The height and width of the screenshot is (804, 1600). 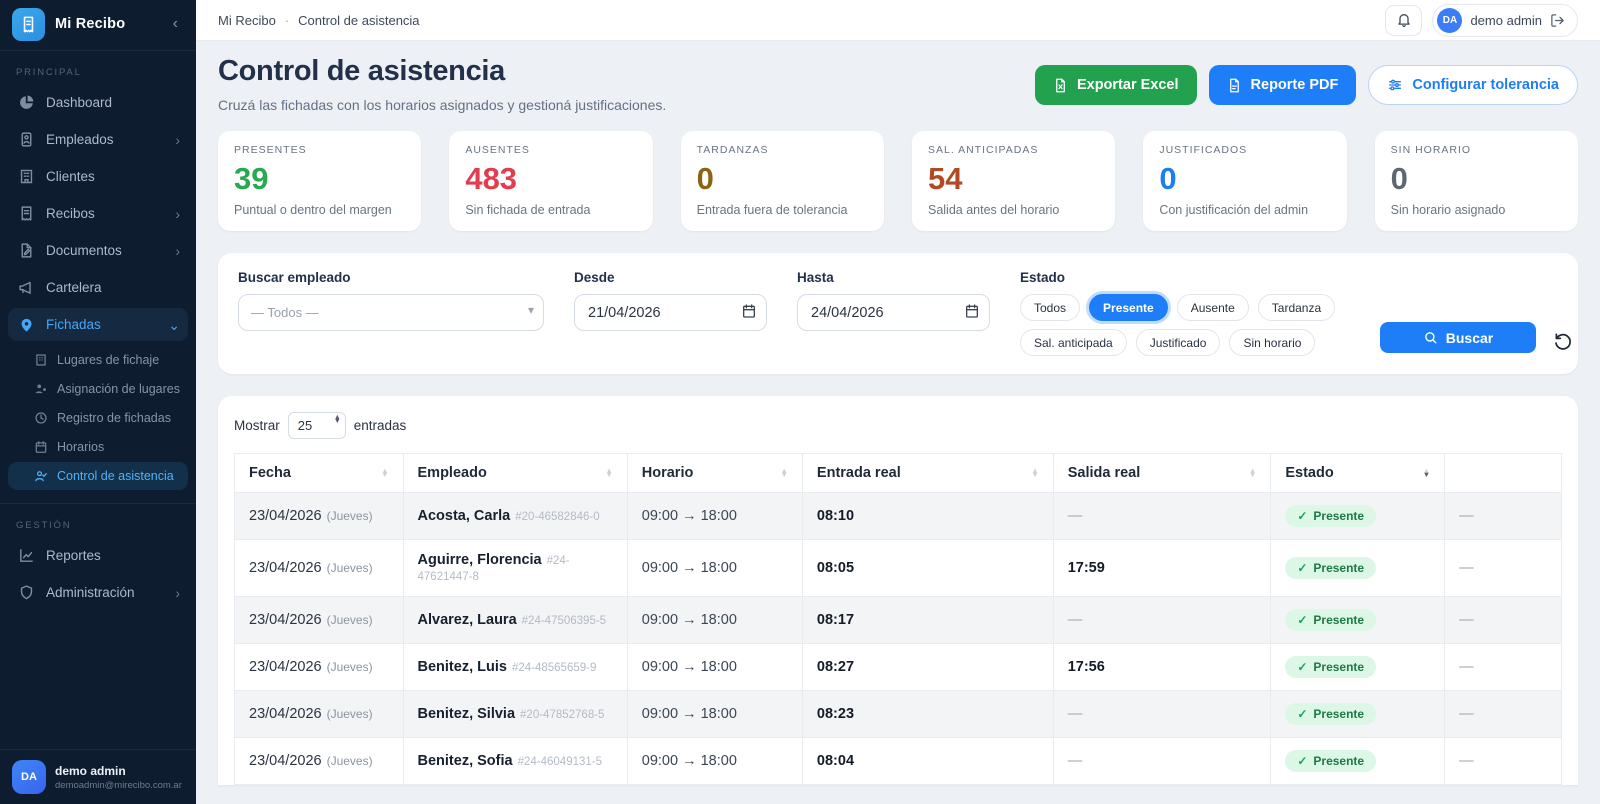 I want to click on sidebar-item-dashboard: Dashboard, so click(x=98, y=102).